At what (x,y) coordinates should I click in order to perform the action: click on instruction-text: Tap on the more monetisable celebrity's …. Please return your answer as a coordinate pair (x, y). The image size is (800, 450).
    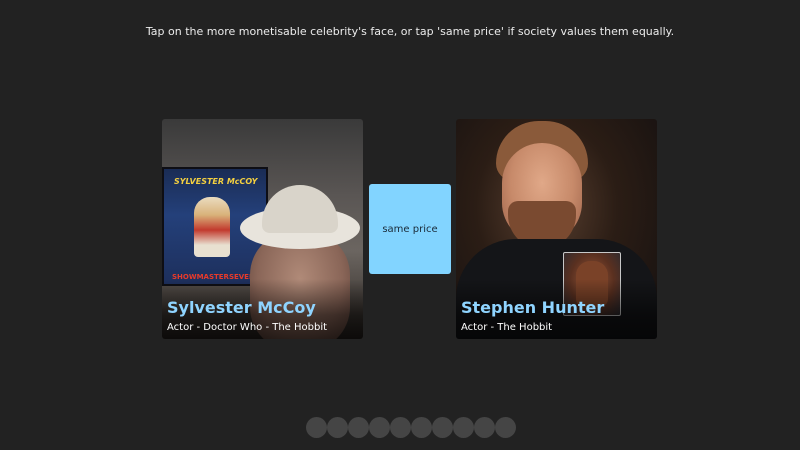
    Looking at the image, I should click on (410, 31).